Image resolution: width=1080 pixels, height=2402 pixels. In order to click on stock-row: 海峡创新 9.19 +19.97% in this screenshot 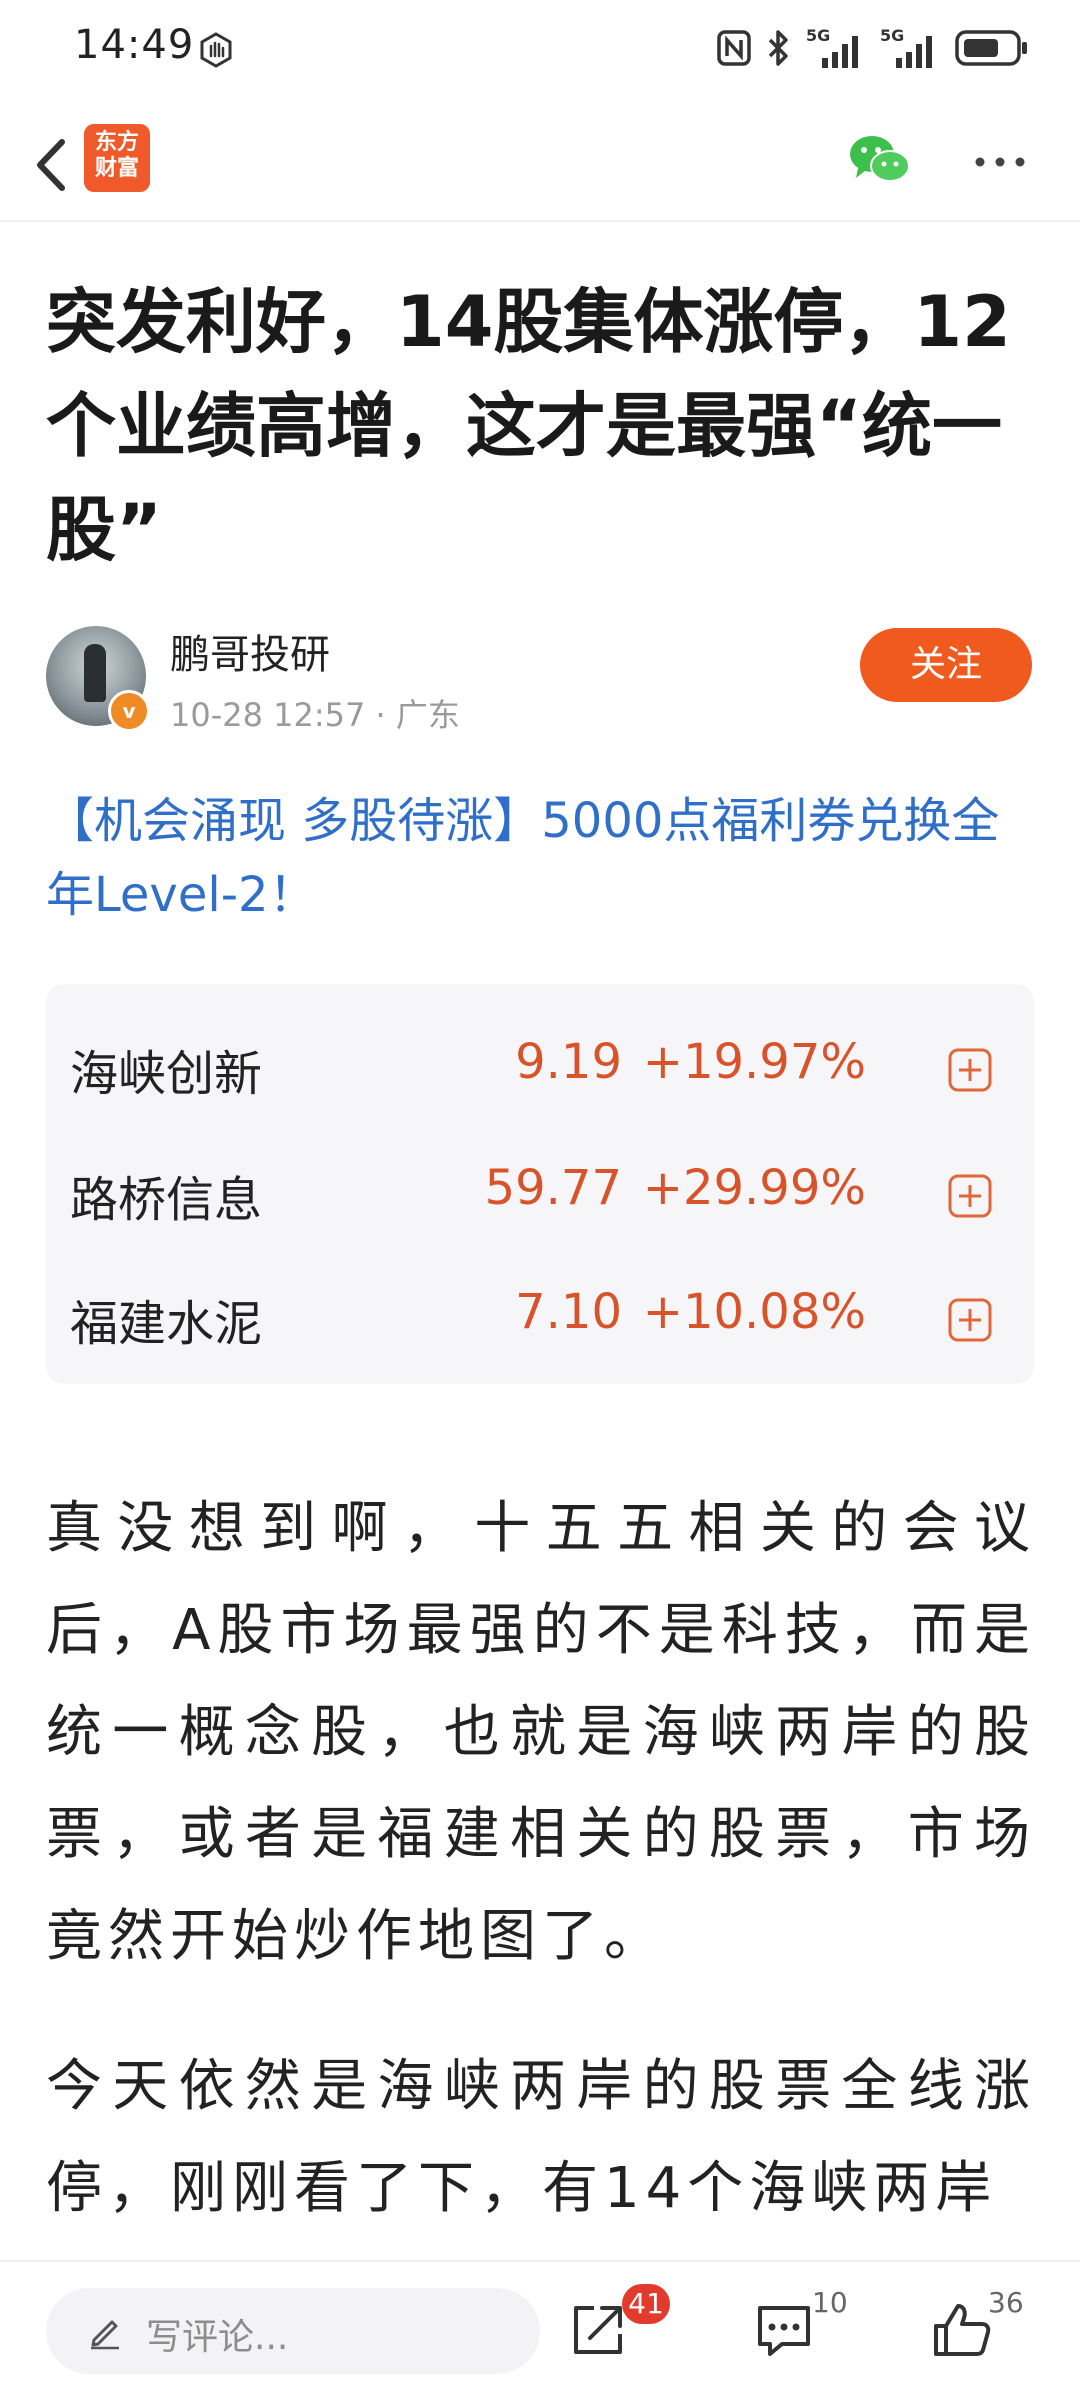, I will do `click(540, 1059)`.